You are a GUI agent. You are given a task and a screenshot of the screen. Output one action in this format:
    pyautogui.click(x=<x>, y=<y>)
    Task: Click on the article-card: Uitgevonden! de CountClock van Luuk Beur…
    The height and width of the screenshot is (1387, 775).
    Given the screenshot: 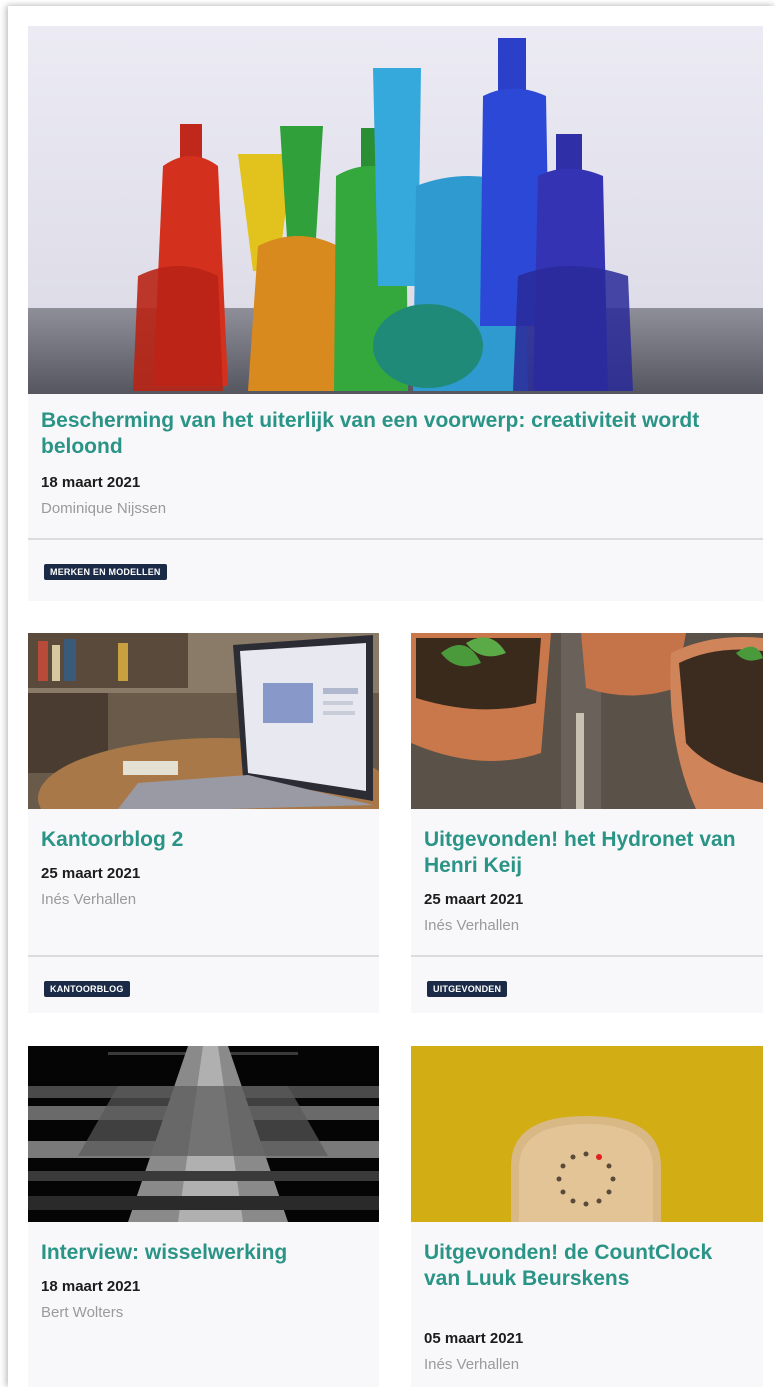 What is the action you would take?
    pyautogui.click(x=587, y=1216)
    